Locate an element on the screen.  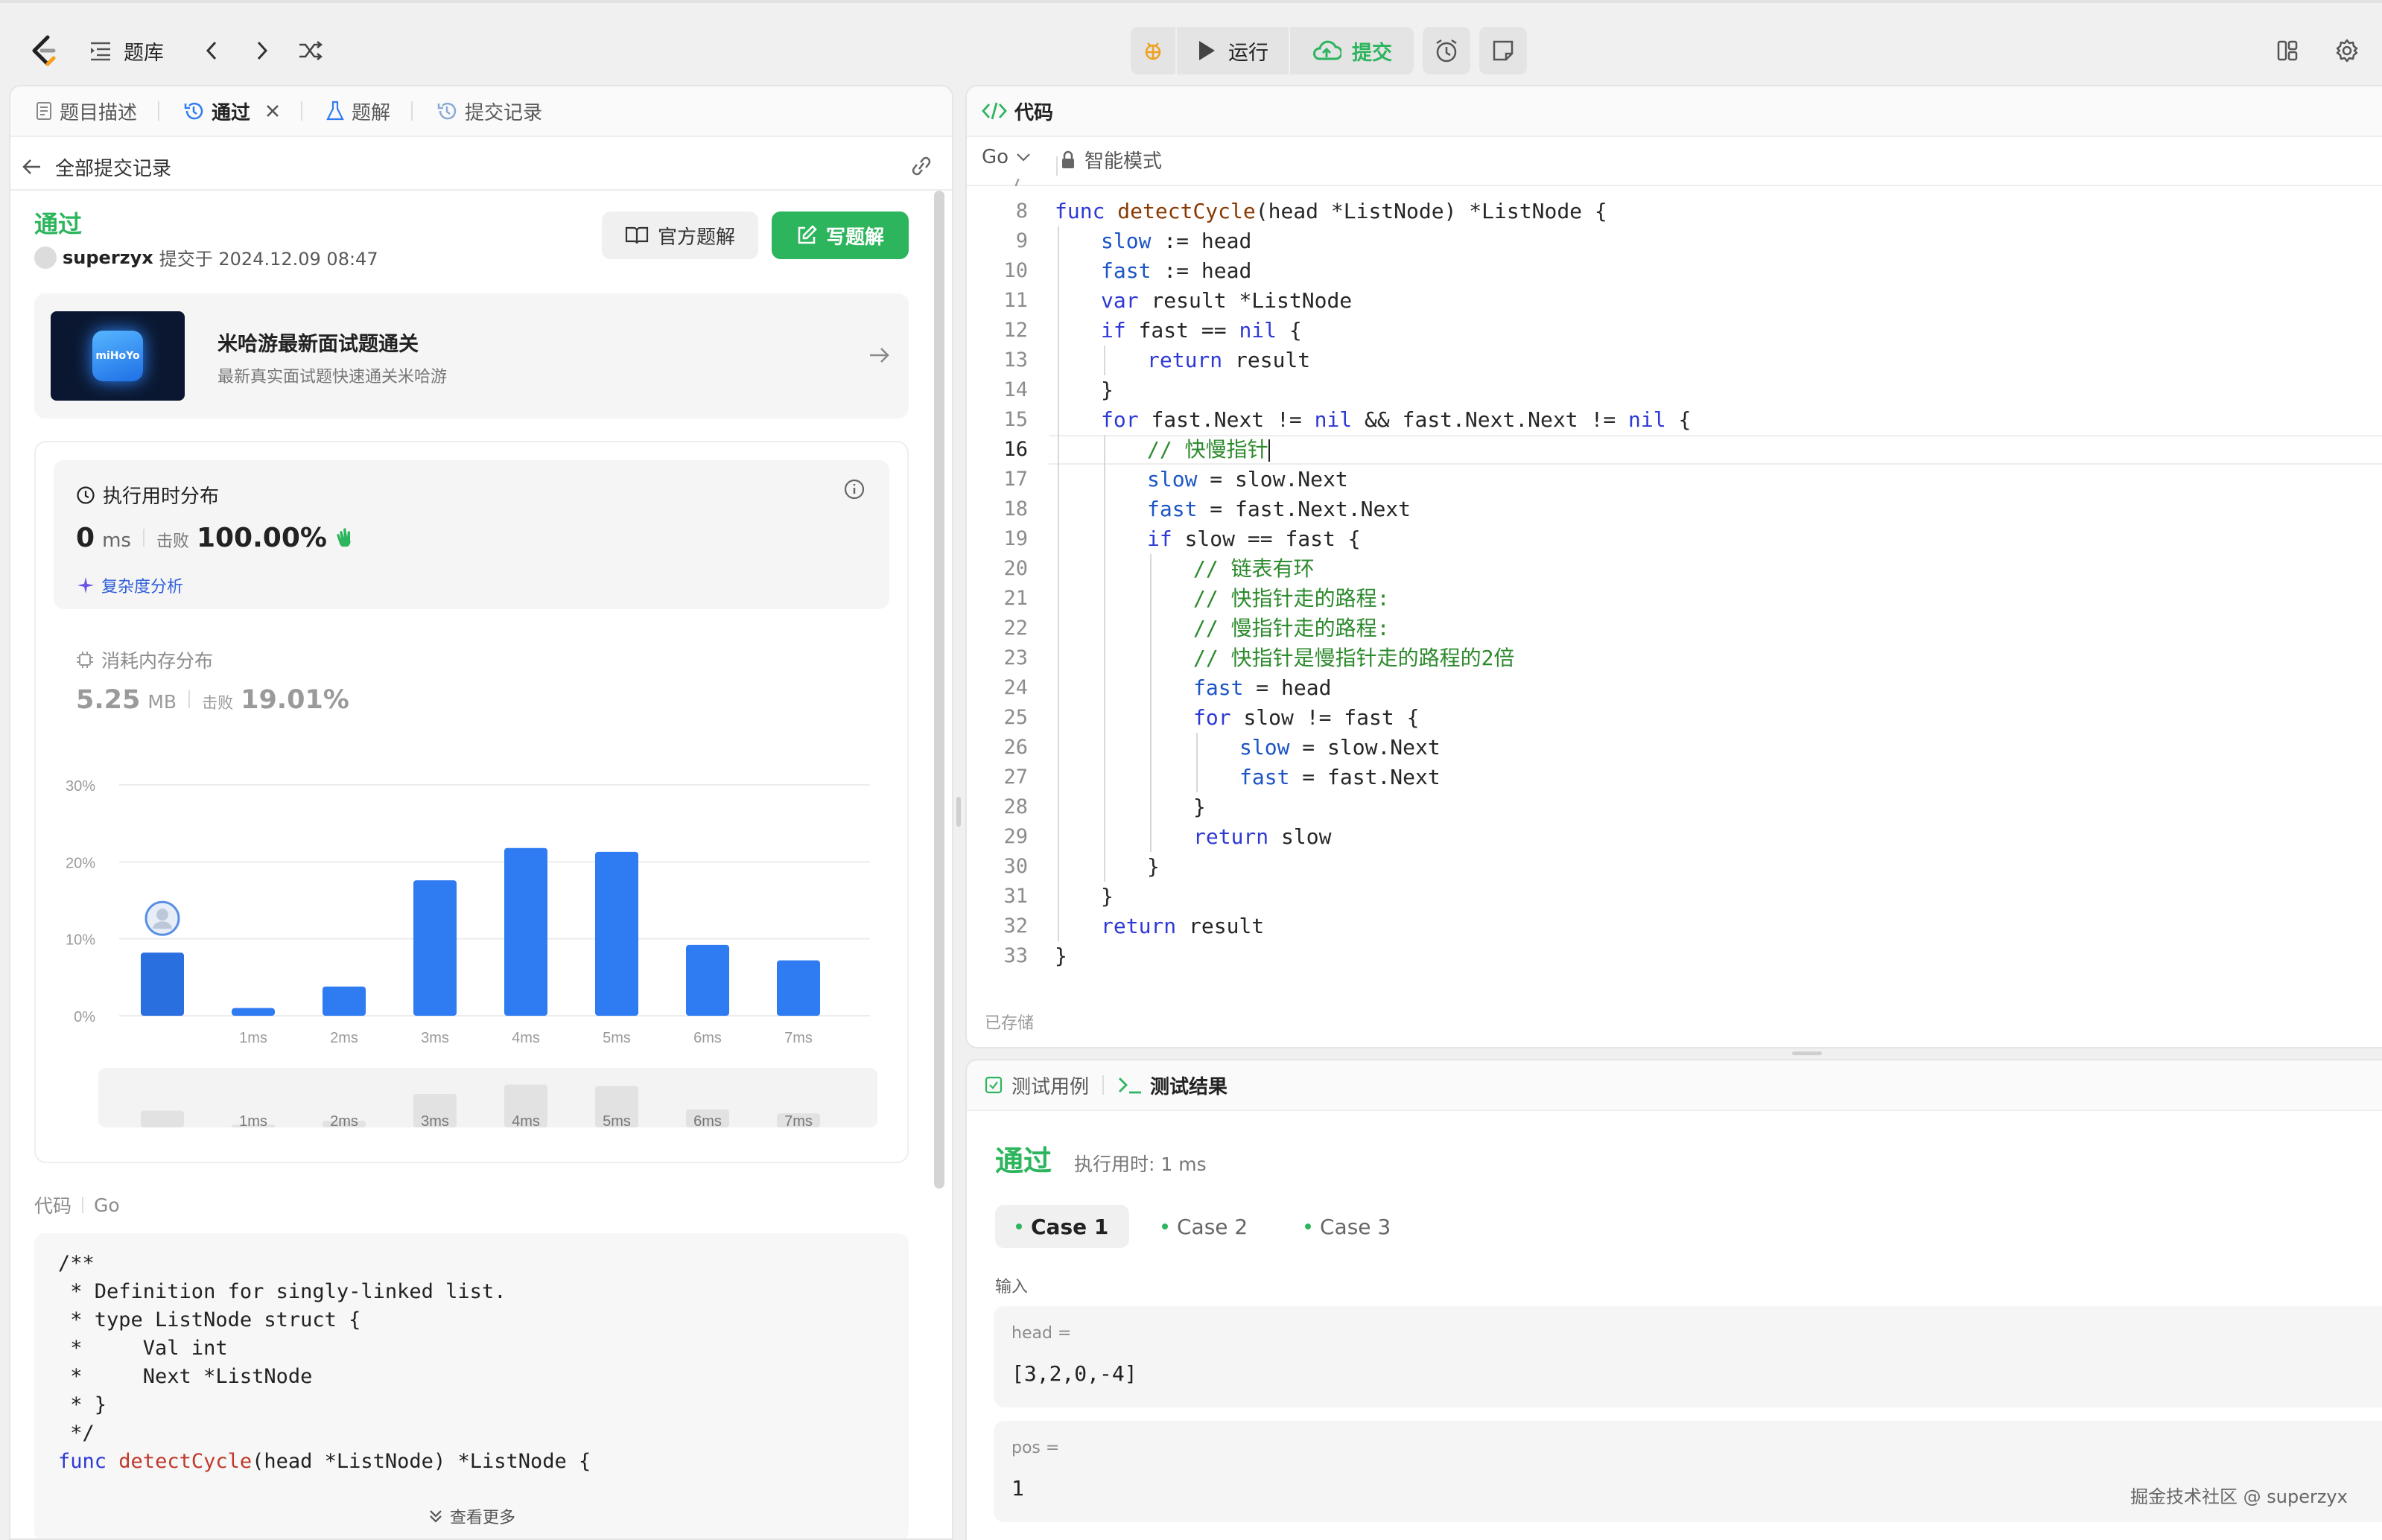
next-problem-button is located at coordinates (262, 50).